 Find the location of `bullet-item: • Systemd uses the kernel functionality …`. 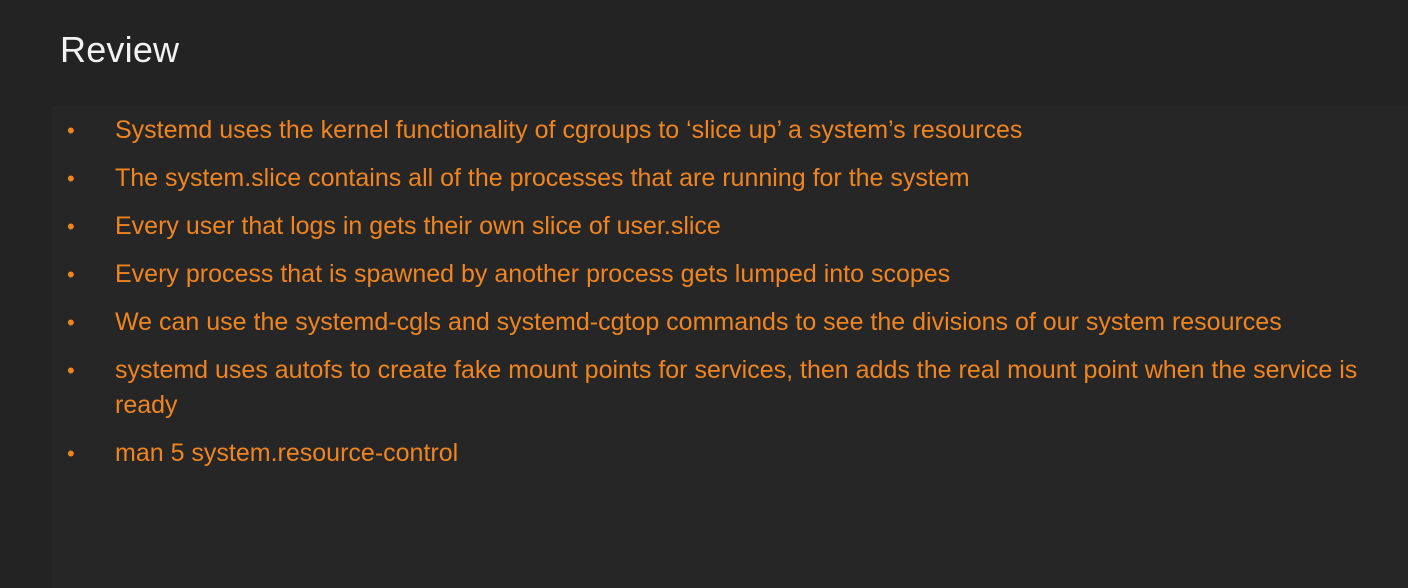

bullet-item: • Systemd uses the kernel functionality … is located at coordinates (730, 130).